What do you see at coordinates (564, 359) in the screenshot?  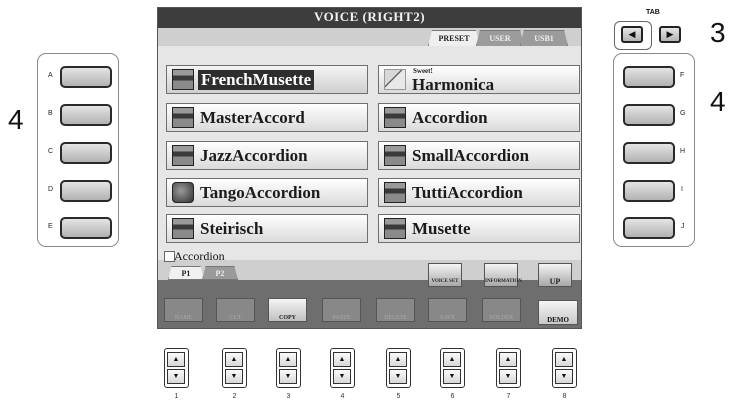 I see `button-8-up: ▲` at bounding box center [564, 359].